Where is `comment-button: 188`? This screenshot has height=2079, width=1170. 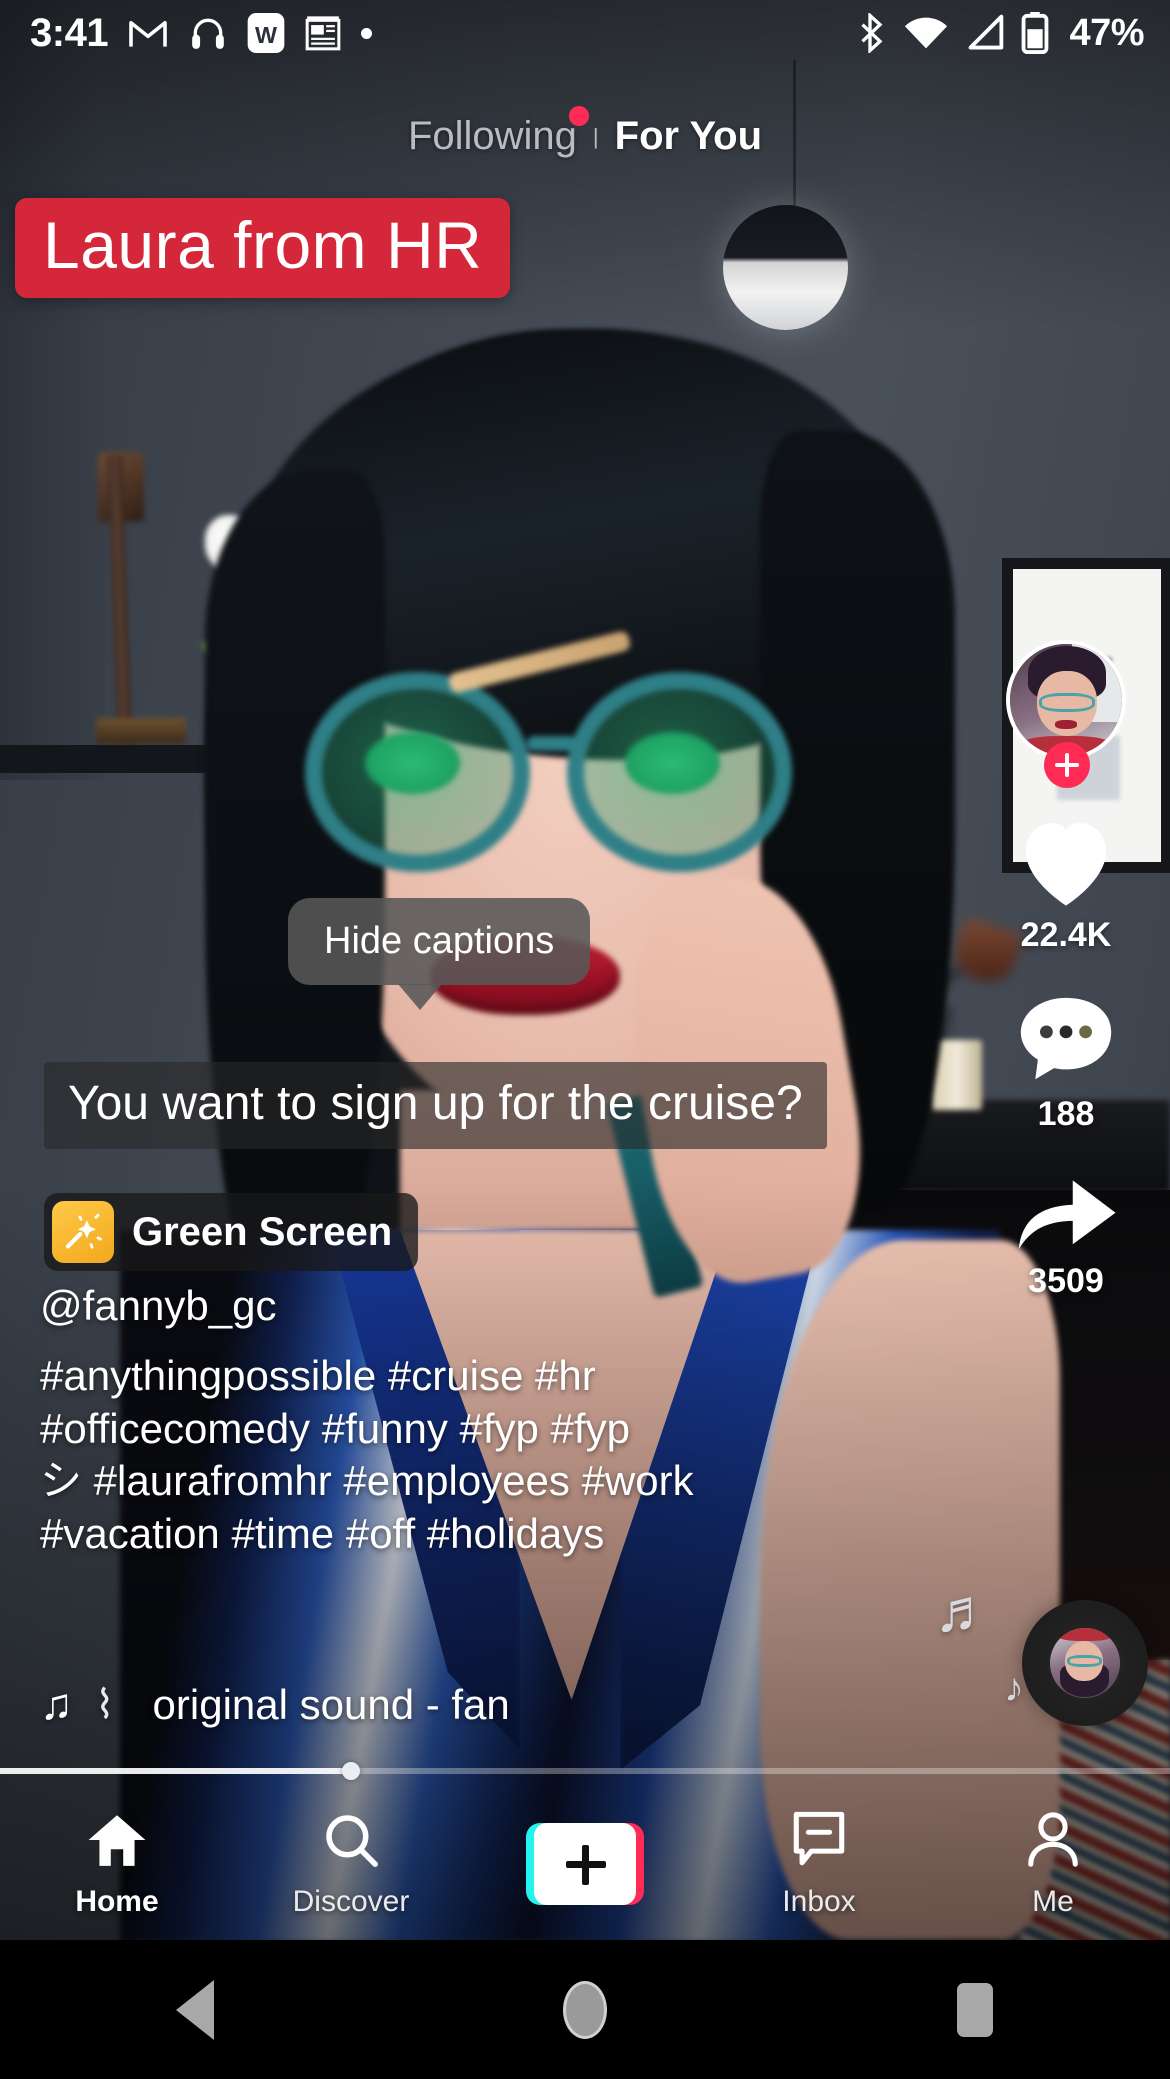
comment-button: 188 is located at coordinates (1066, 1062).